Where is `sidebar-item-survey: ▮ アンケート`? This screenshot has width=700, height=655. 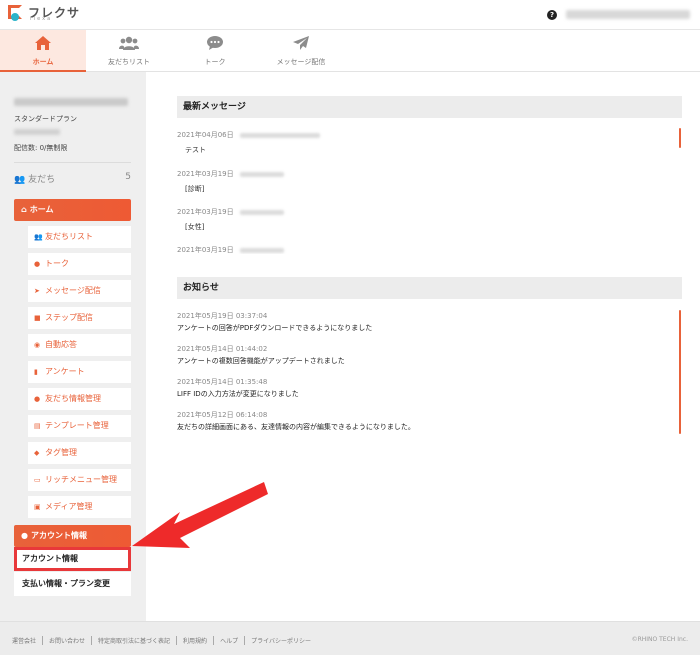 sidebar-item-survey: ▮ アンケート is located at coordinates (79, 372).